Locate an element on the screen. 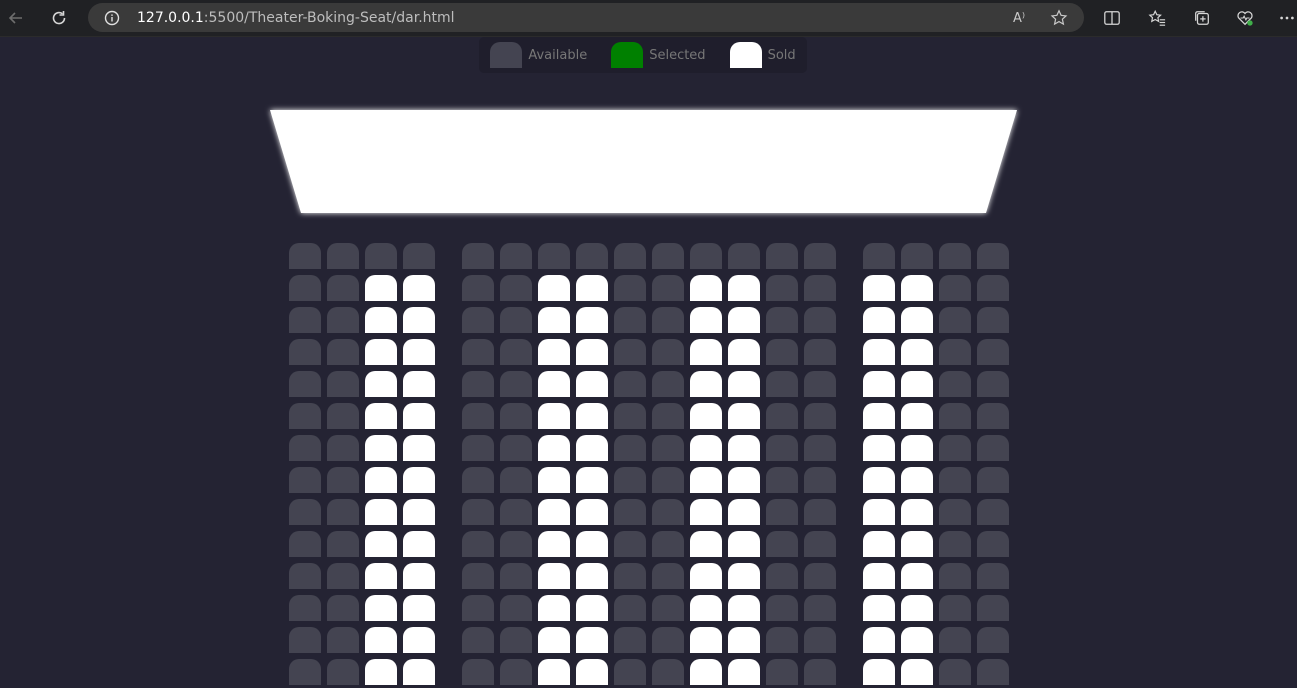 The image size is (1297, 688). refresh-button is located at coordinates (59, 18).